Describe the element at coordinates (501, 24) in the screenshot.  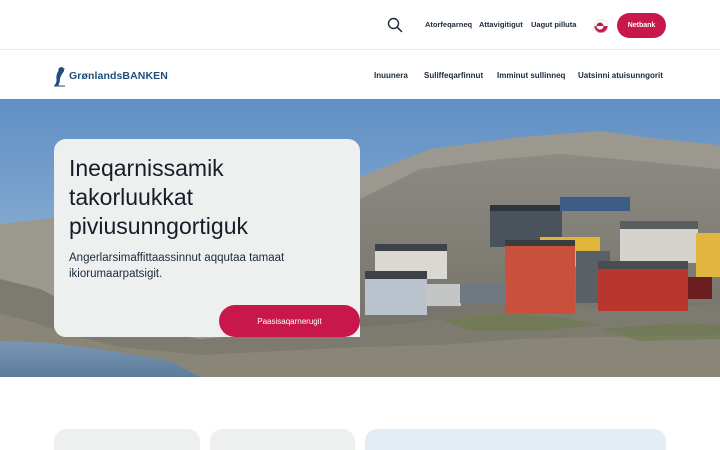
I see `top-link-attavigitigut: Attavigitigut` at that location.